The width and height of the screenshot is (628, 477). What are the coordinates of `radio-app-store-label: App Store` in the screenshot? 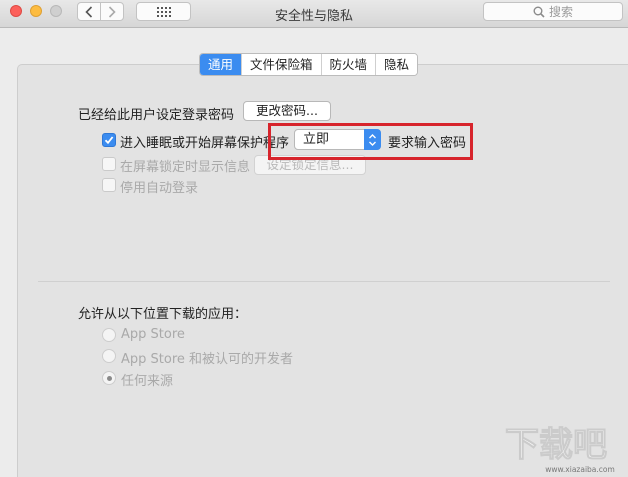 It's located at (153, 334).